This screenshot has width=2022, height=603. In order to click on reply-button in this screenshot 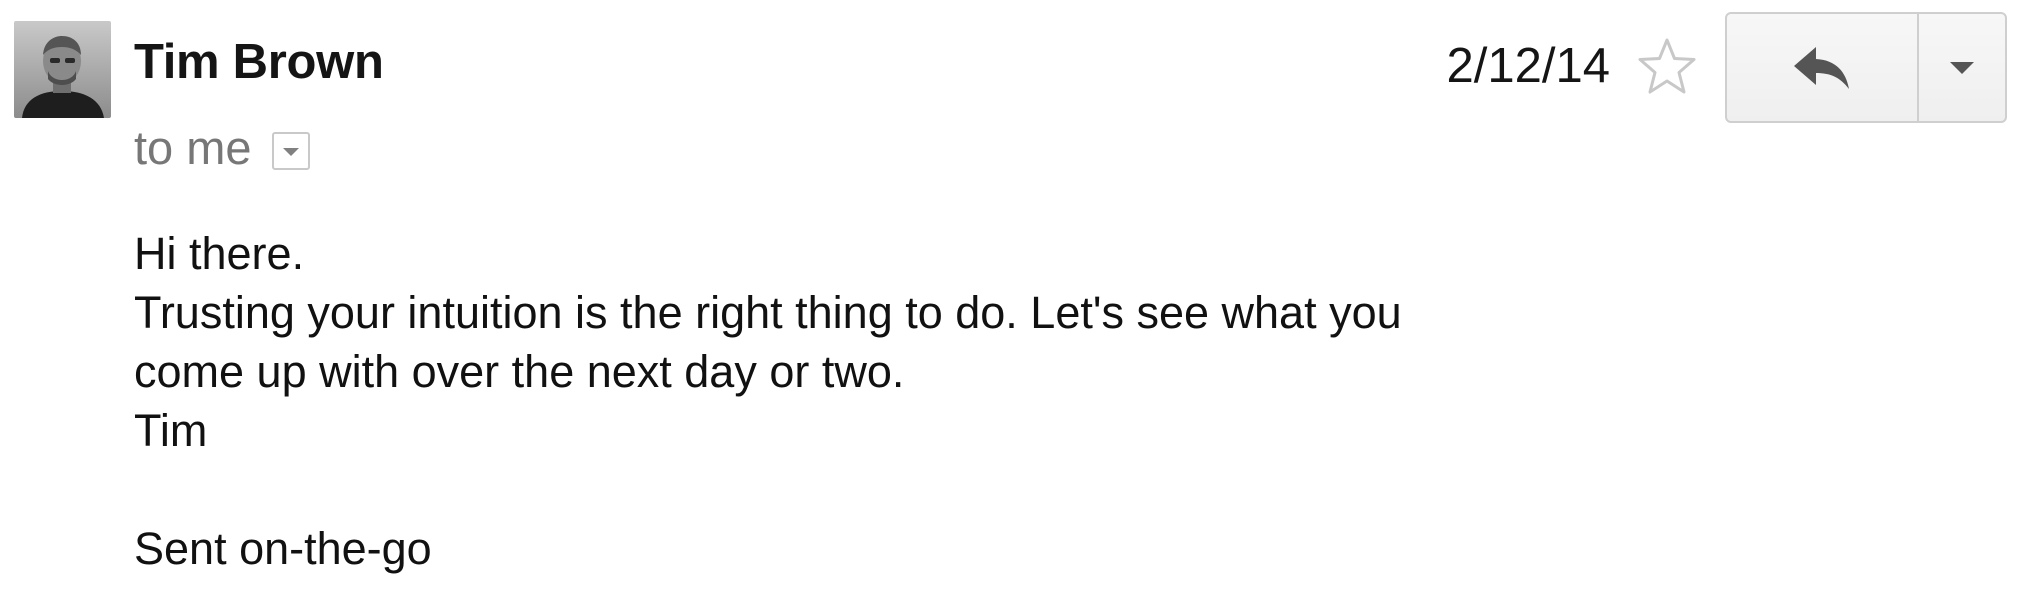, I will do `click(1823, 67)`.